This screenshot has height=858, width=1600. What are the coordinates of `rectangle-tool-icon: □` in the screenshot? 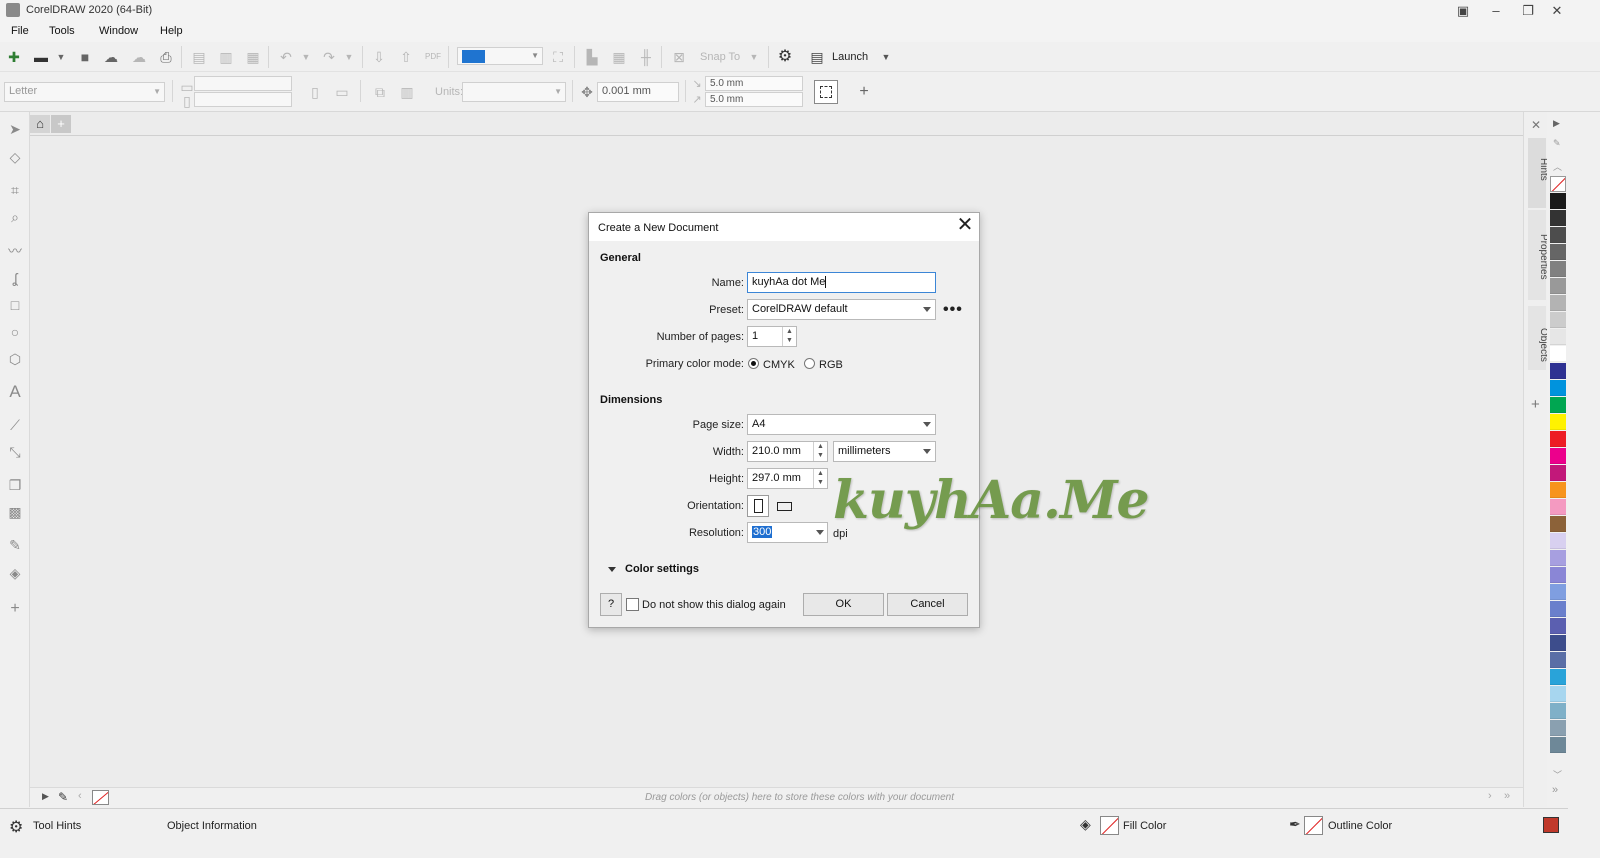 It's located at (15, 305).